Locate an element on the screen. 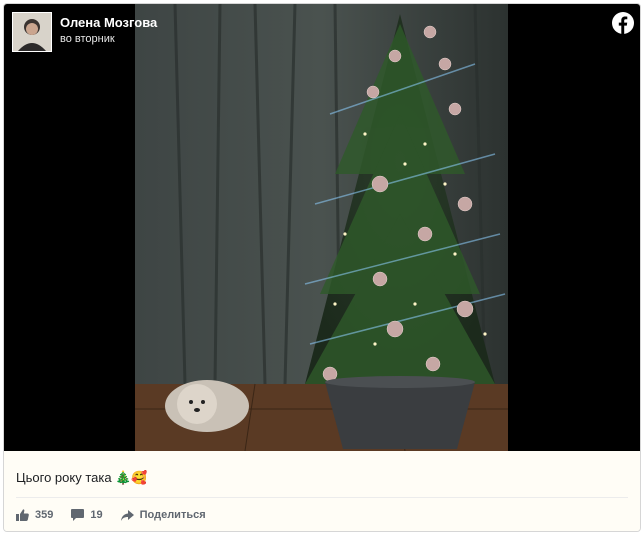 This screenshot has width=644, height=536. comment-icon is located at coordinates (78, 515).